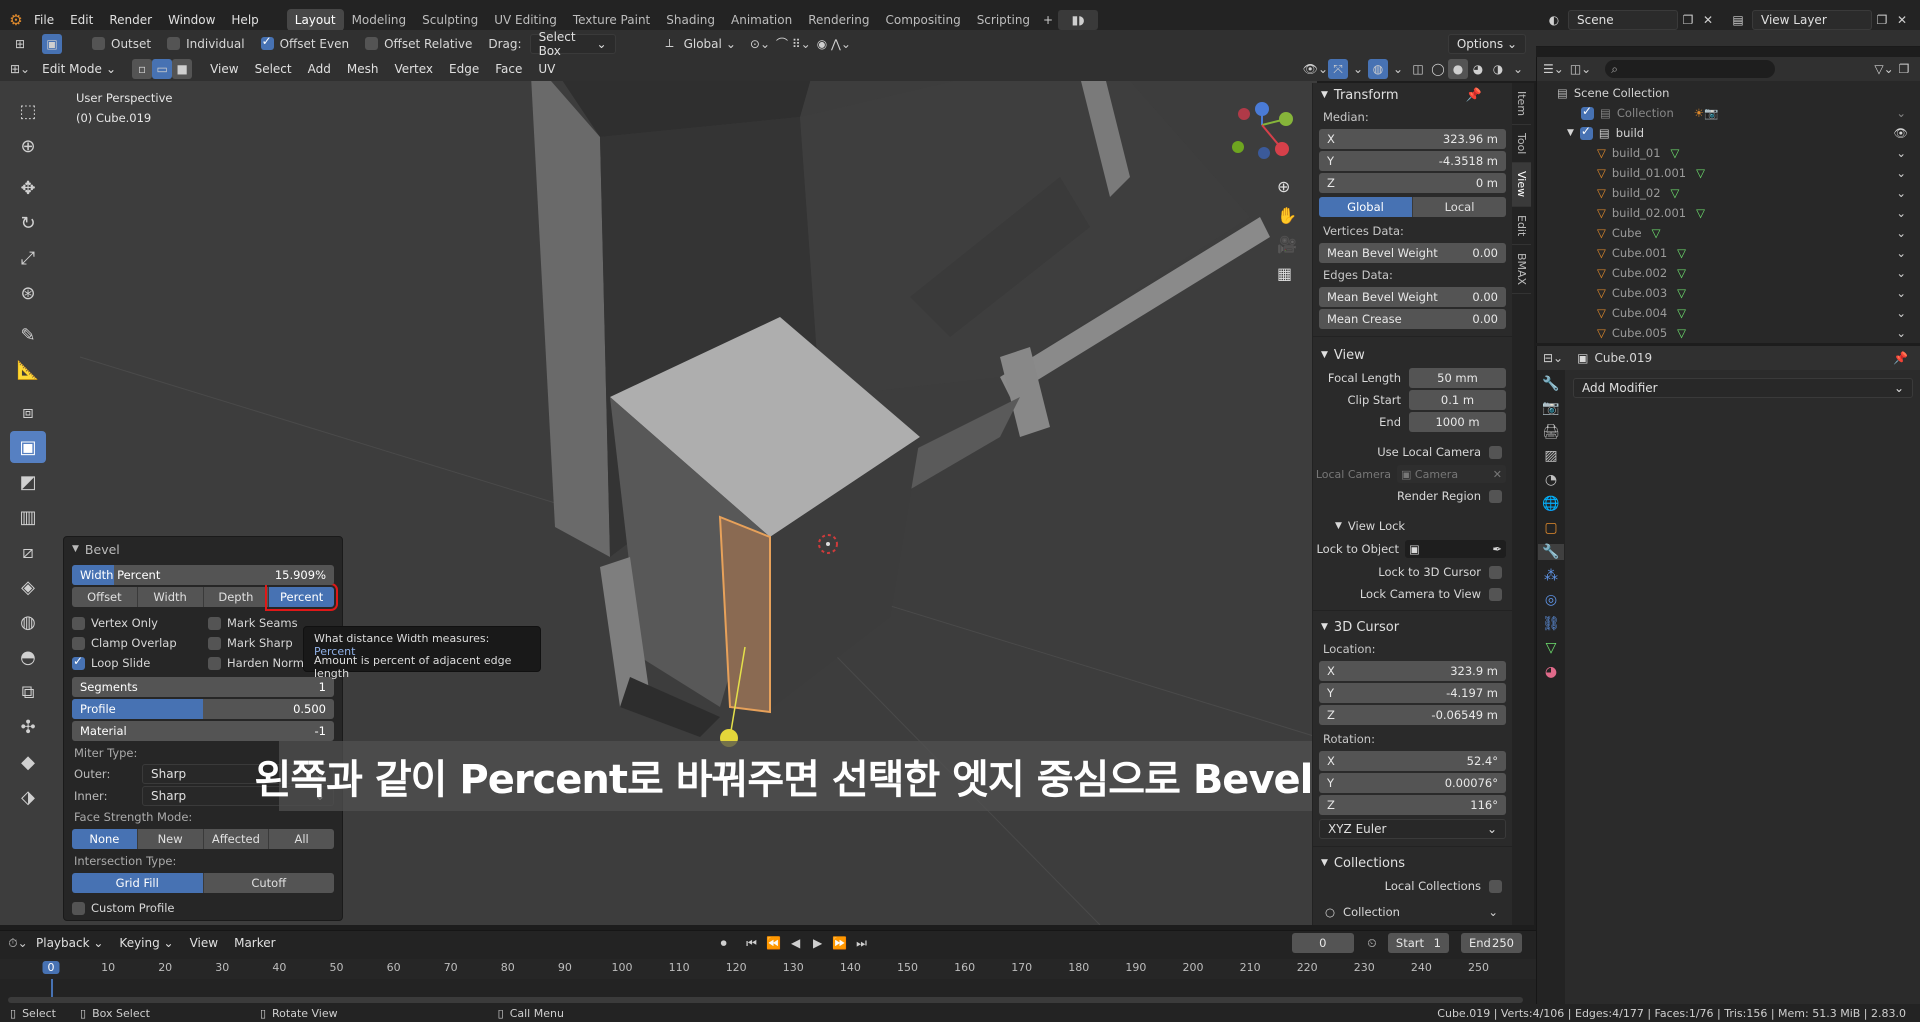 The width and height of the screenshot is (1920, 1022). I want to click on timeline-scrollbar, so click(765, 1000).